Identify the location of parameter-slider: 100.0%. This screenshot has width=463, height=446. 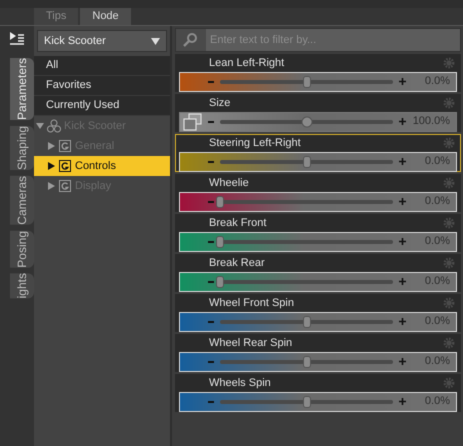
(318, 122).